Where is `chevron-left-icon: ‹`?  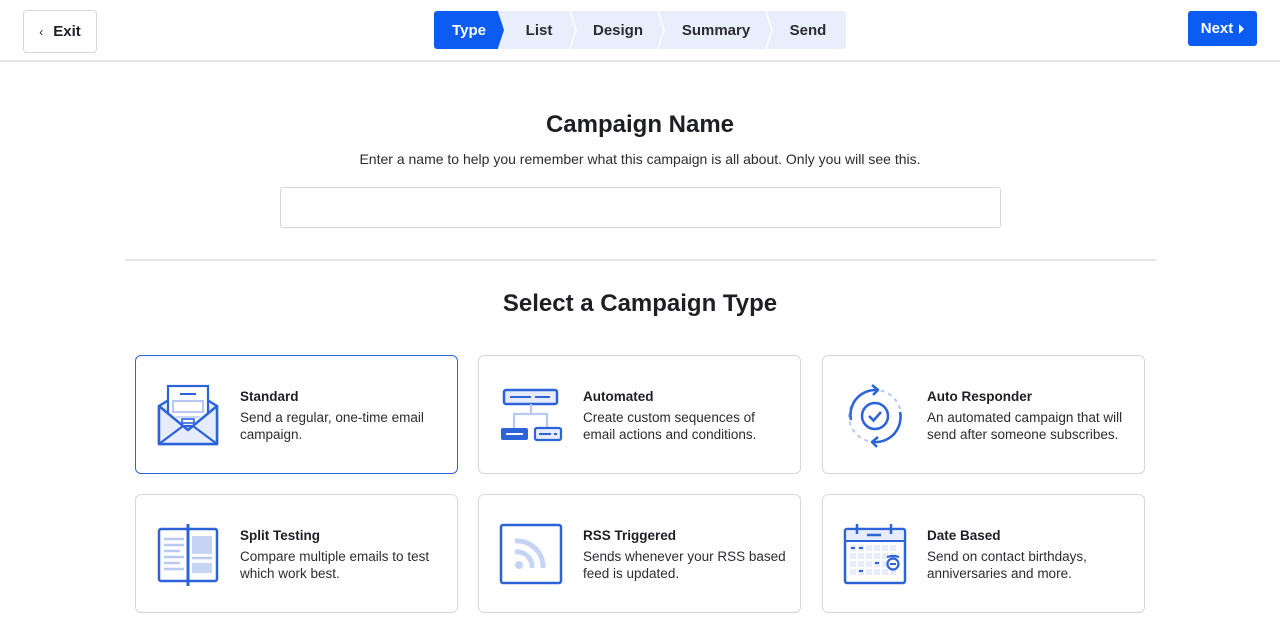
chevron-left-icon: ‹ is located at coordinates (41, 32).